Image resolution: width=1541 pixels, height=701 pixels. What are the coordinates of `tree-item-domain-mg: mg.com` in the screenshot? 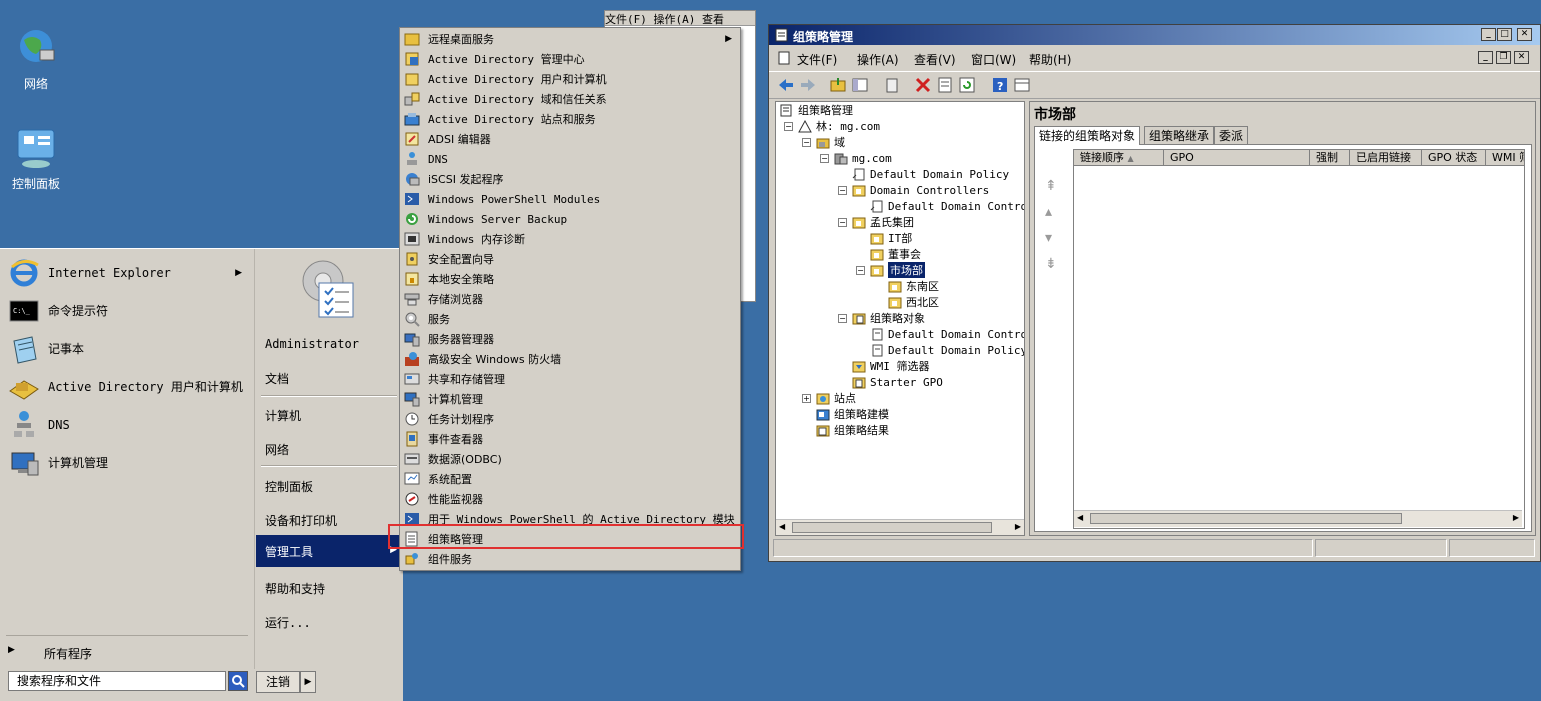 It's located at (863, 158).